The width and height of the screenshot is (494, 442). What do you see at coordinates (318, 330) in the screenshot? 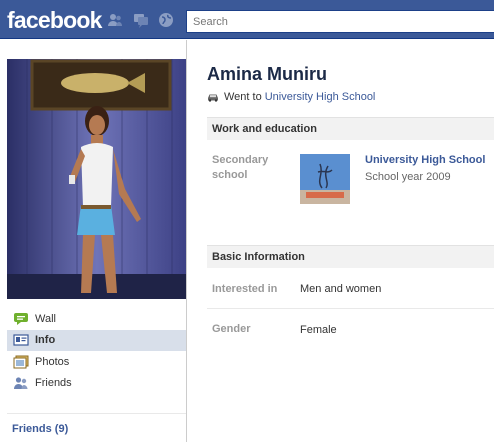
I see `gender-value: Female` at bounding box center [318, 330].